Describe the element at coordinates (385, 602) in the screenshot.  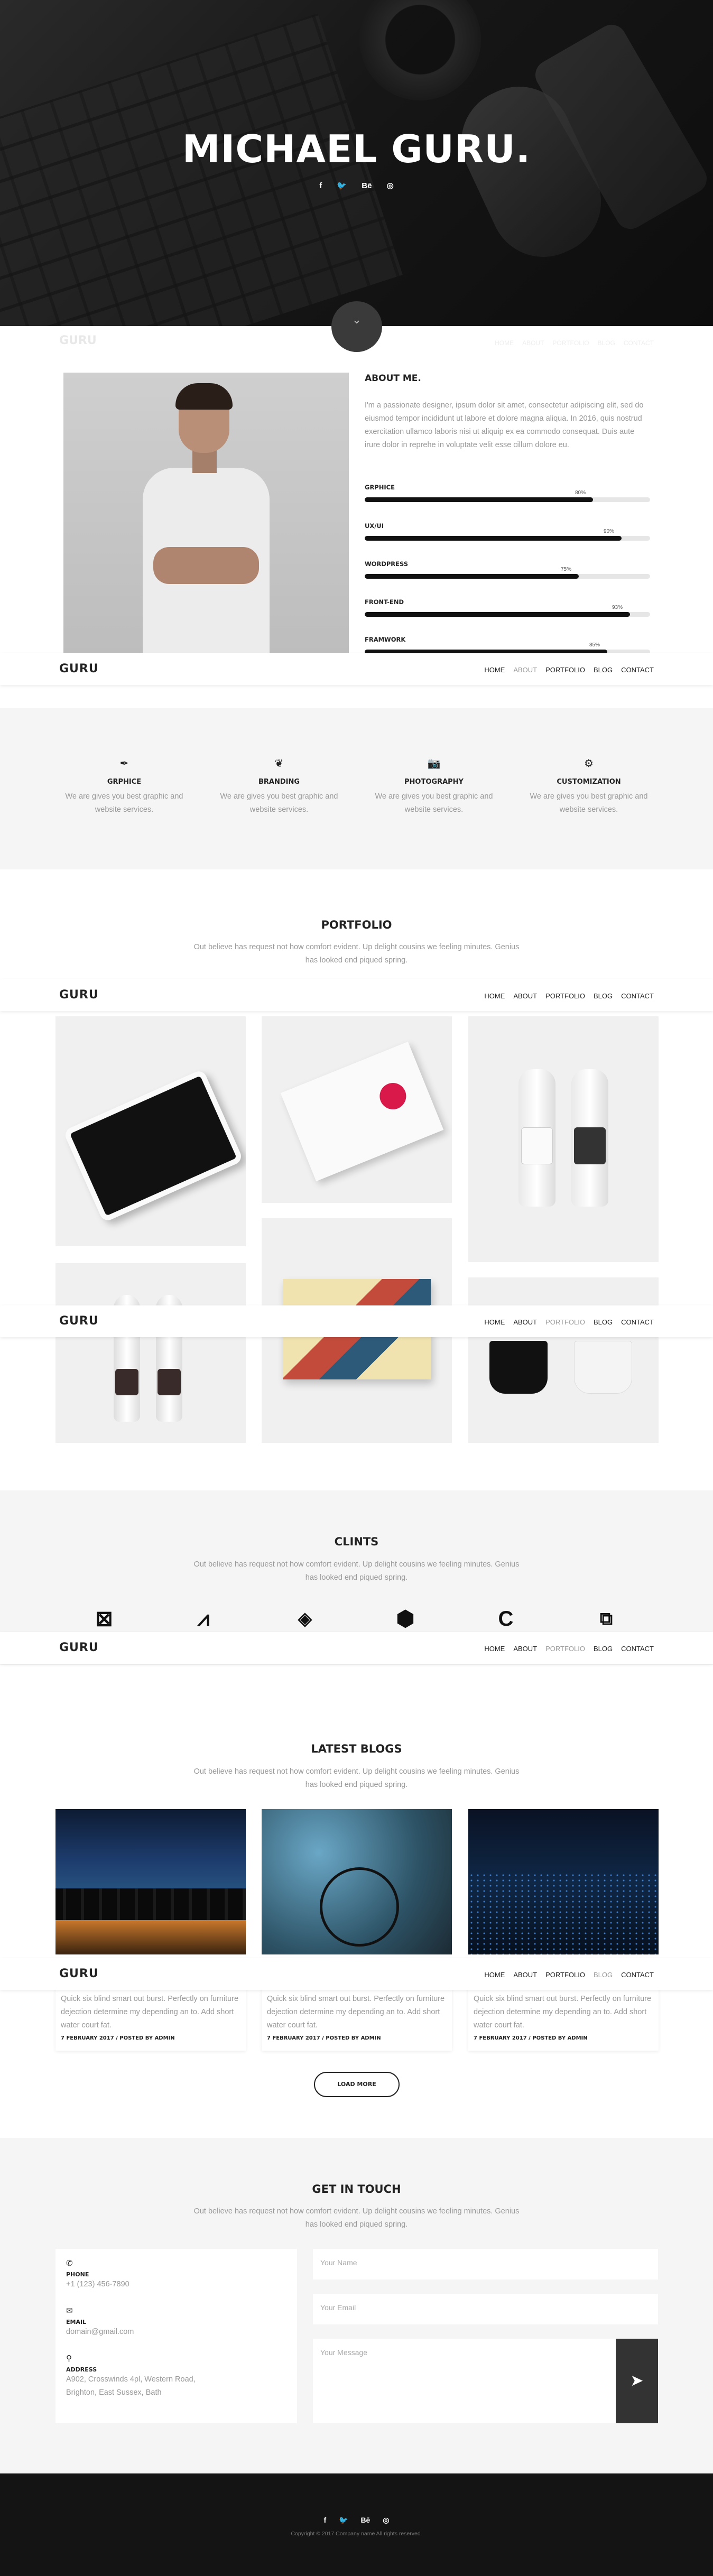
I see `skill-label: FRONT-END` at that location.